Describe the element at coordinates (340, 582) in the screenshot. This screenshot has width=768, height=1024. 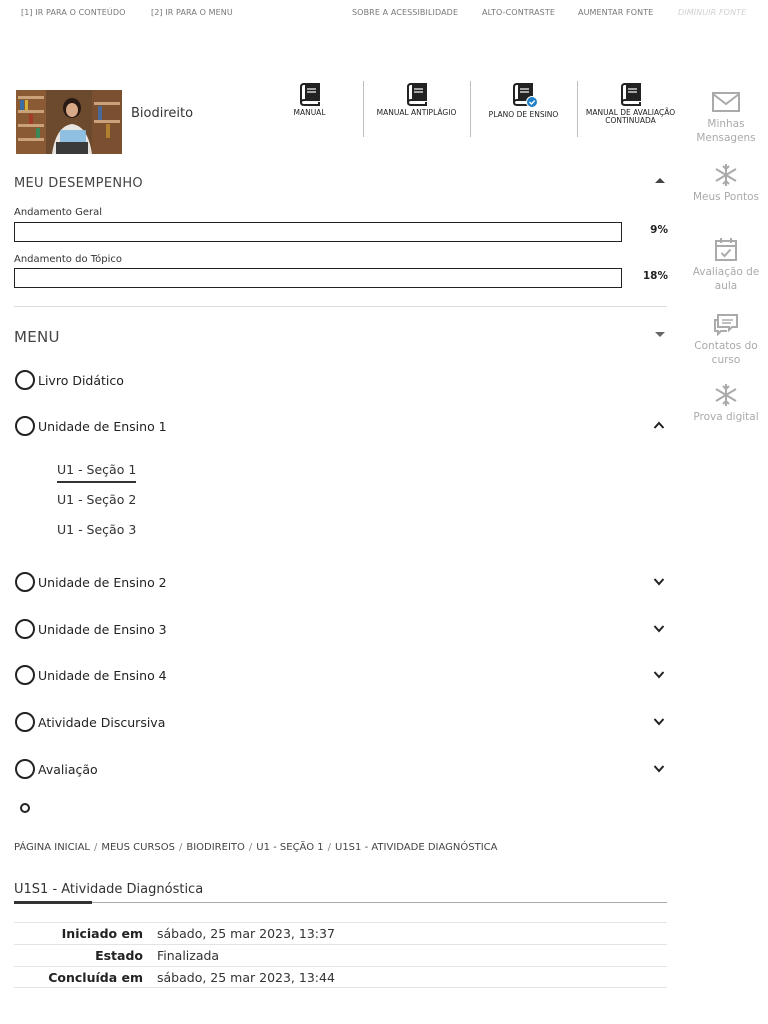
I see `menu-item-unidade-2: Unidade de Ensino 2` at that location.